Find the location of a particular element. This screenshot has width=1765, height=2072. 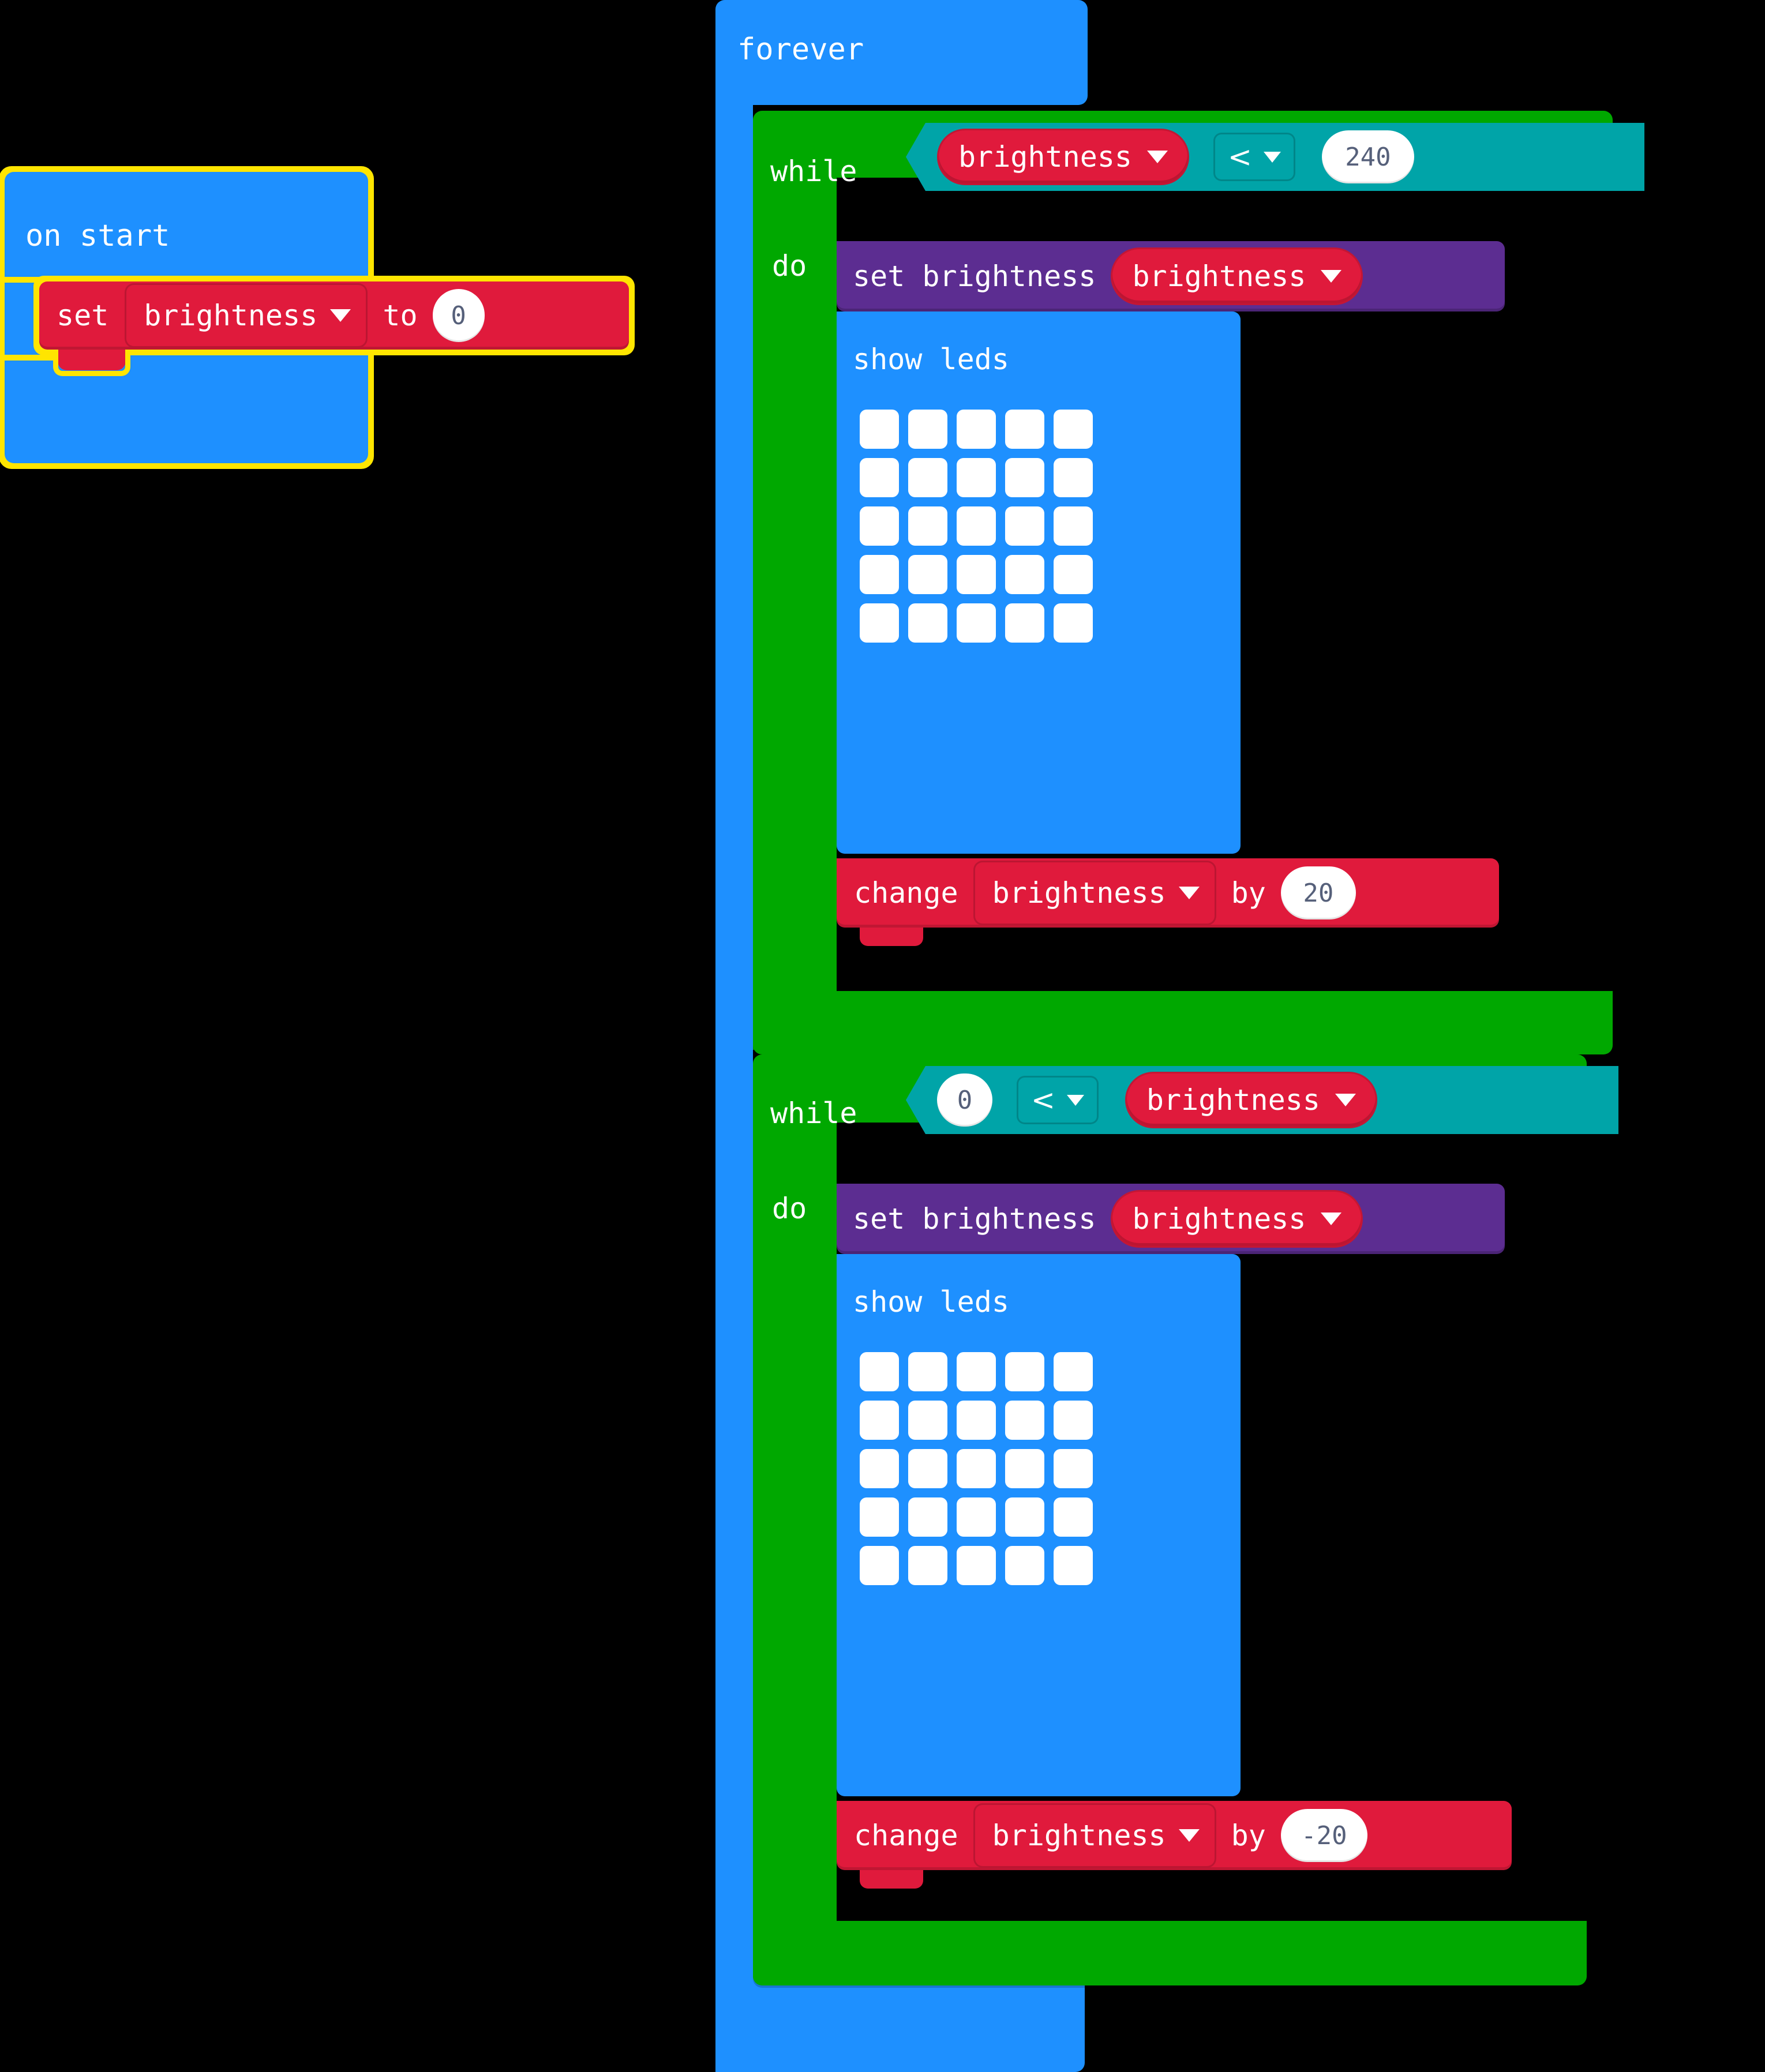

change-keyword-label-2: change is located at coordinates (906, 1835).